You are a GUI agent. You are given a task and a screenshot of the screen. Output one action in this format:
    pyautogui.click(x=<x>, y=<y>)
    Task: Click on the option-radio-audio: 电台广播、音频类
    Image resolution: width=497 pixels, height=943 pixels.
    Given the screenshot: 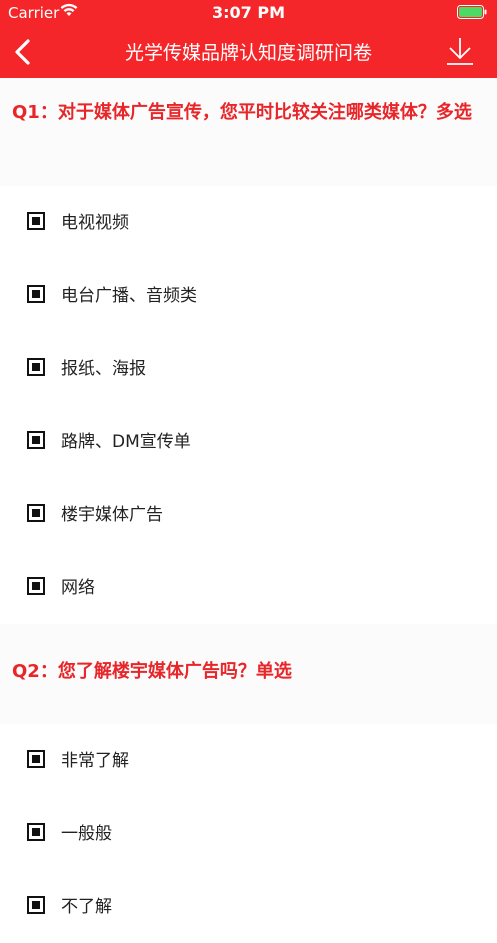 What is the action you would take?
    pyautogui.click(x=248, y=295)
    